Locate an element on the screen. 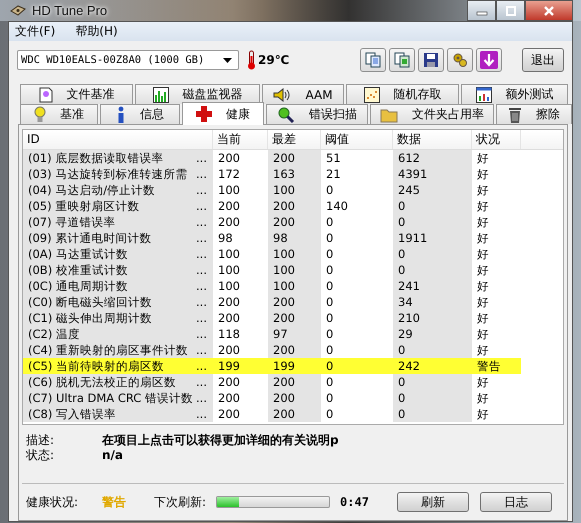  maximize-icon is located at coordinates (510, 11).